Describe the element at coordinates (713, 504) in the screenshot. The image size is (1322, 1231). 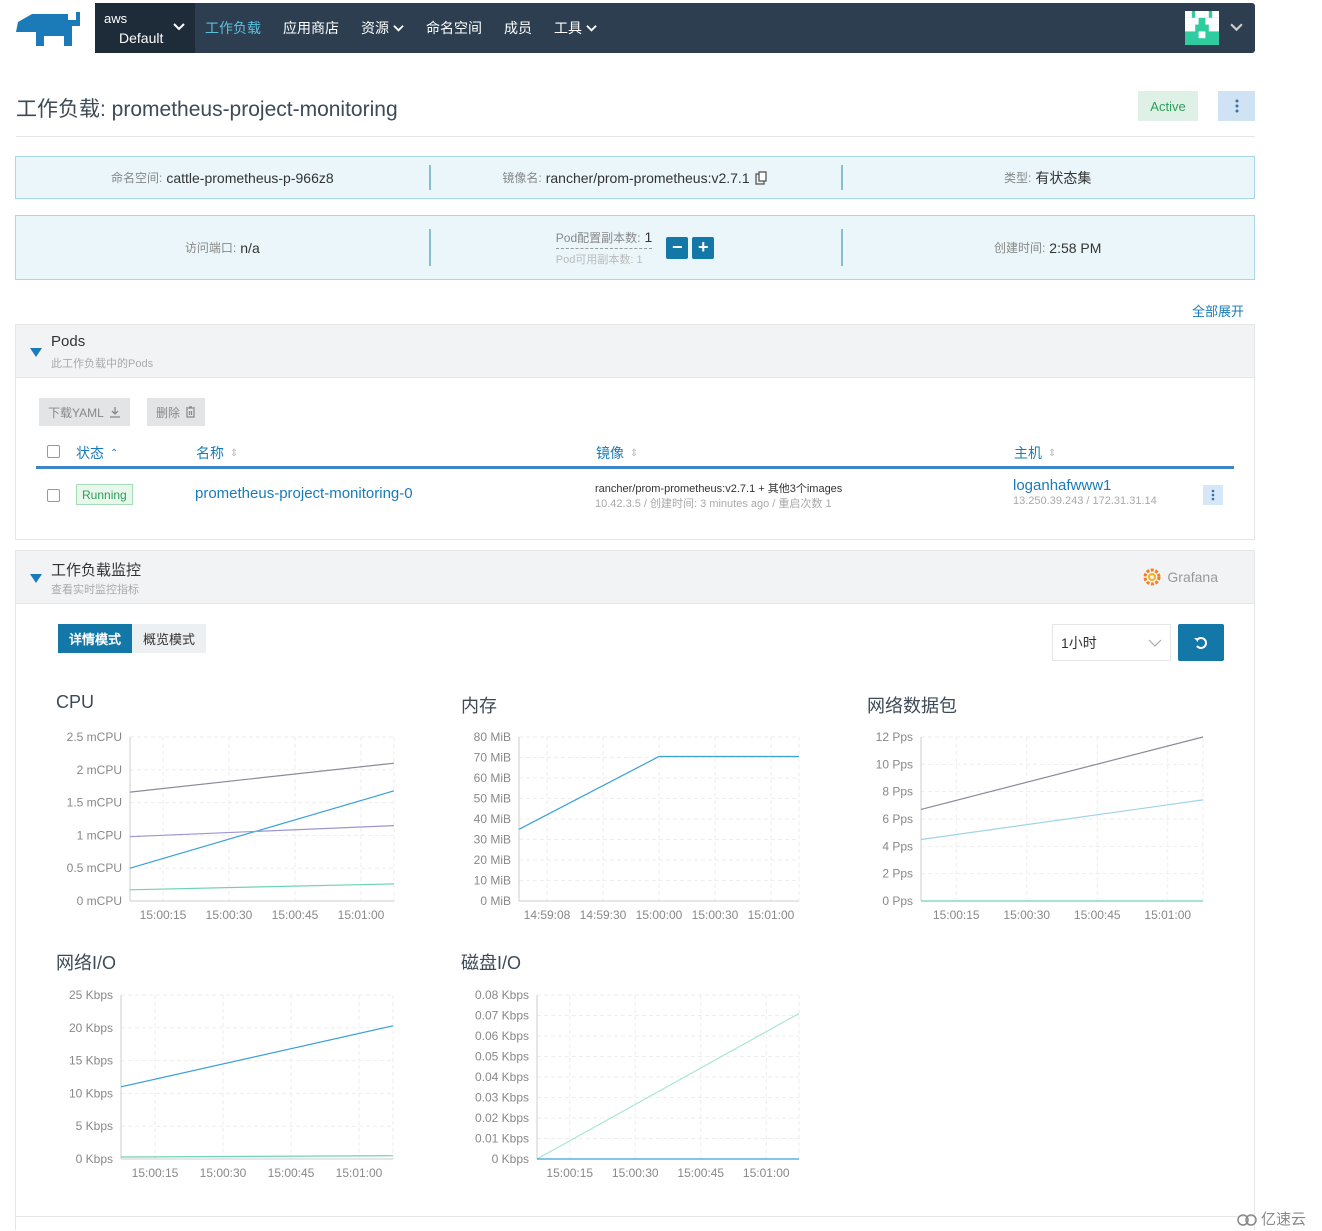
I see `pod-image-details: 10.42.3.5 / 创建时间: 3 minutes ago / 重启次数 1` at that location.